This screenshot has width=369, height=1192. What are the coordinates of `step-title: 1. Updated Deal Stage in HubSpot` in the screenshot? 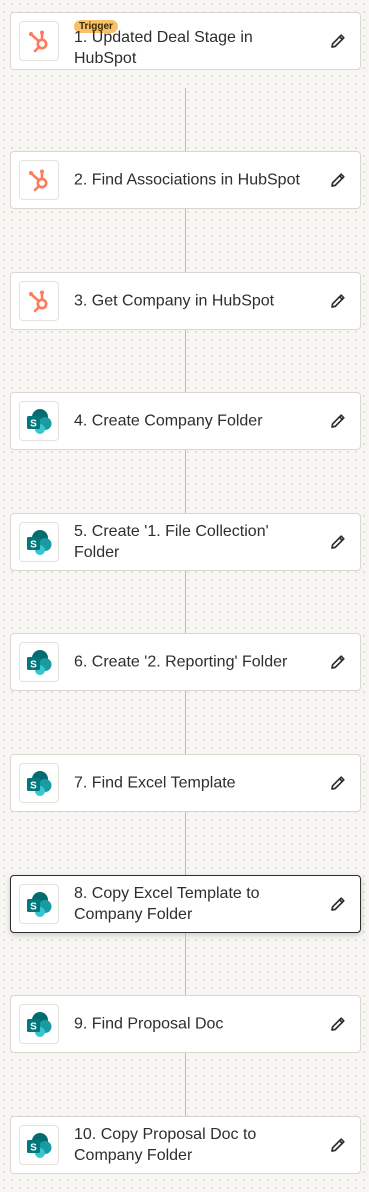 It's located at (163, 48).